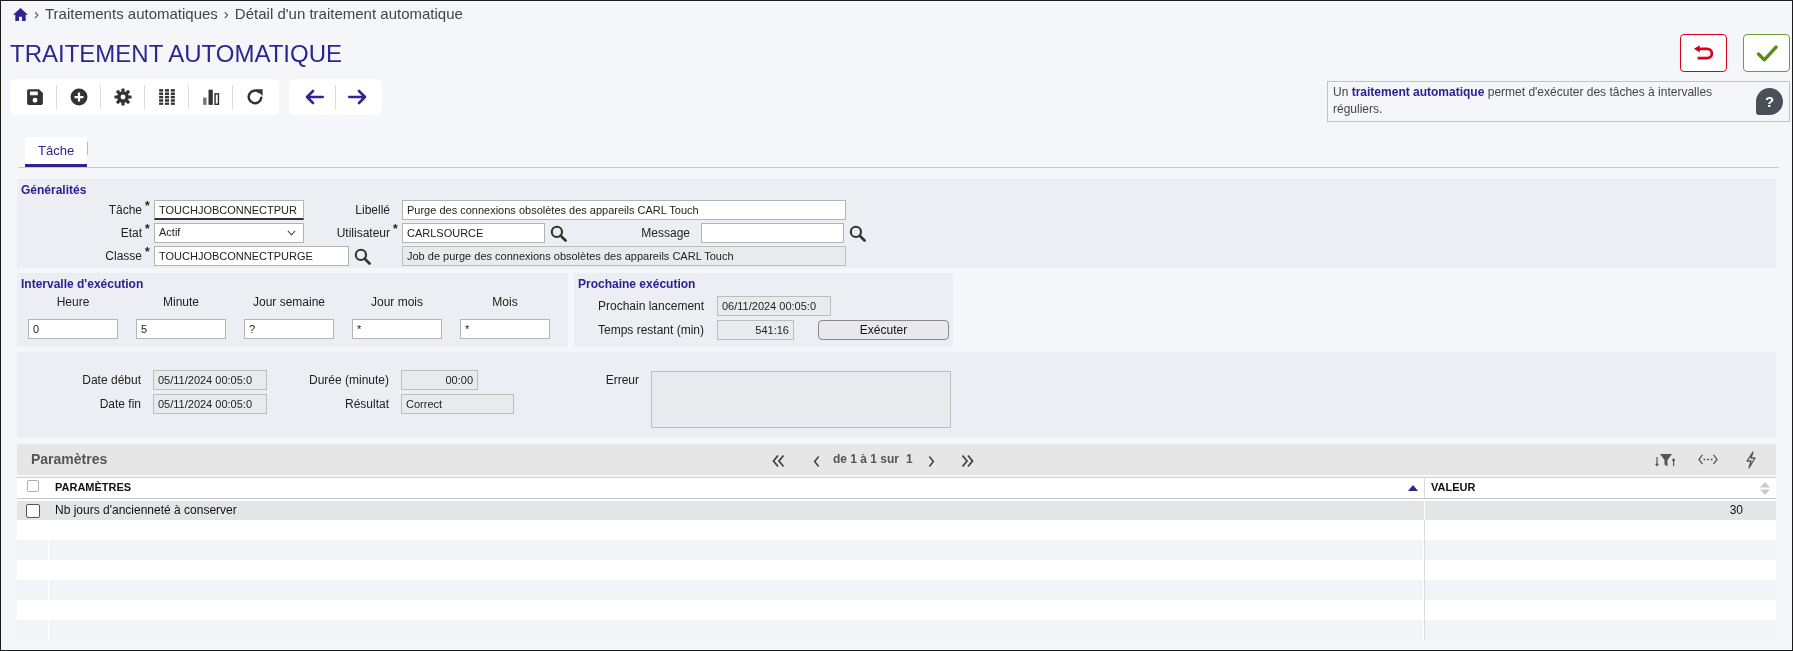  I want to click on table-row: Nb jours d'ancienneté à conserver 30, so click(896, 510).